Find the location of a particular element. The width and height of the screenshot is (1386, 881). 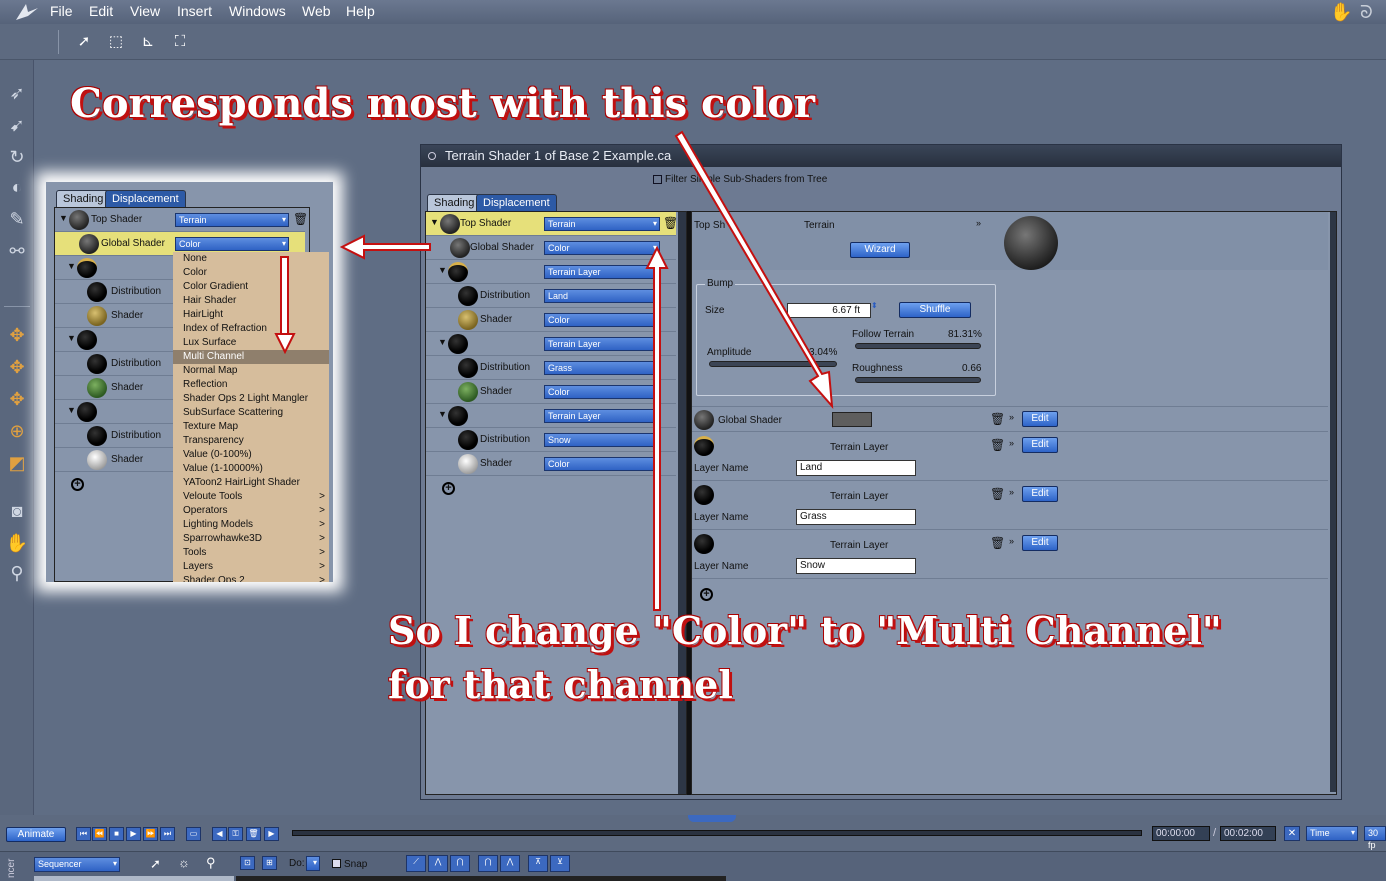

fps-select: 30 fp is located at coordinates (1375, 838).